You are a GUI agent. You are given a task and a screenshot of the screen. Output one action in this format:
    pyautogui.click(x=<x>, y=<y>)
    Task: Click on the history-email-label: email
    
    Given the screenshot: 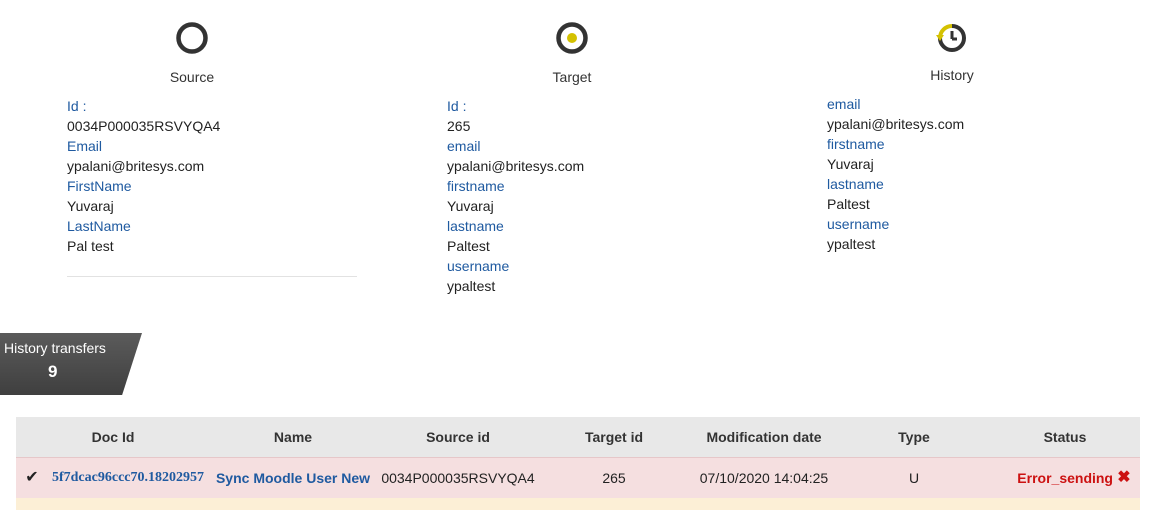 What is the action you would take?
    pyautogui.click(x=844, y=104)
    